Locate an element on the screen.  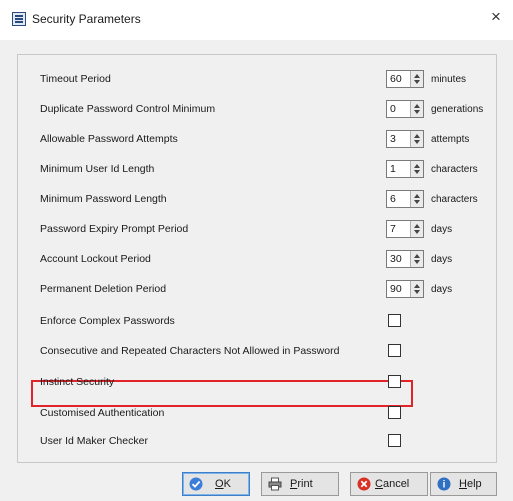
spinner-value: 0 is located at coordinates (393, 109).